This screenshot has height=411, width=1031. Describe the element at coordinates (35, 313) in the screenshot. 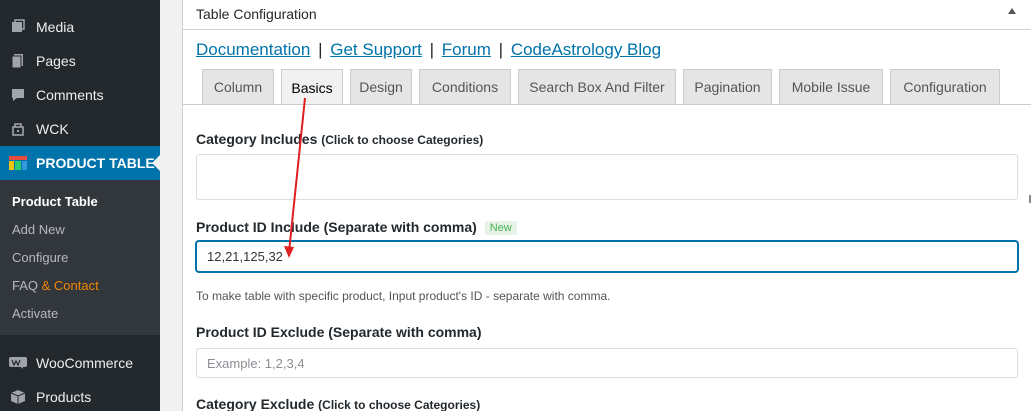

I see `submenu-activate: Activate` at that location.